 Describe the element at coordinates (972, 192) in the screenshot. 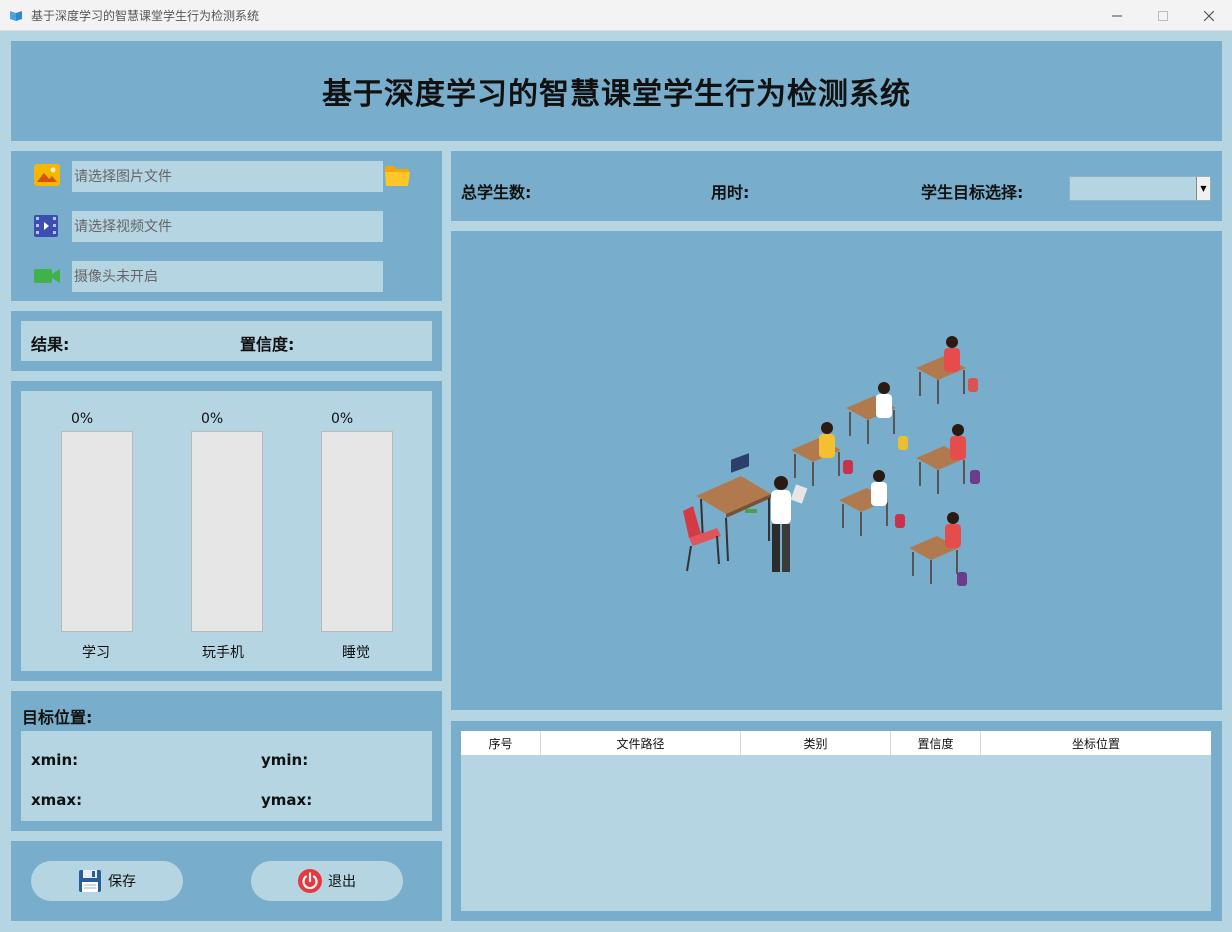

I see `target-select-label: 学生目标选择:` at that location.